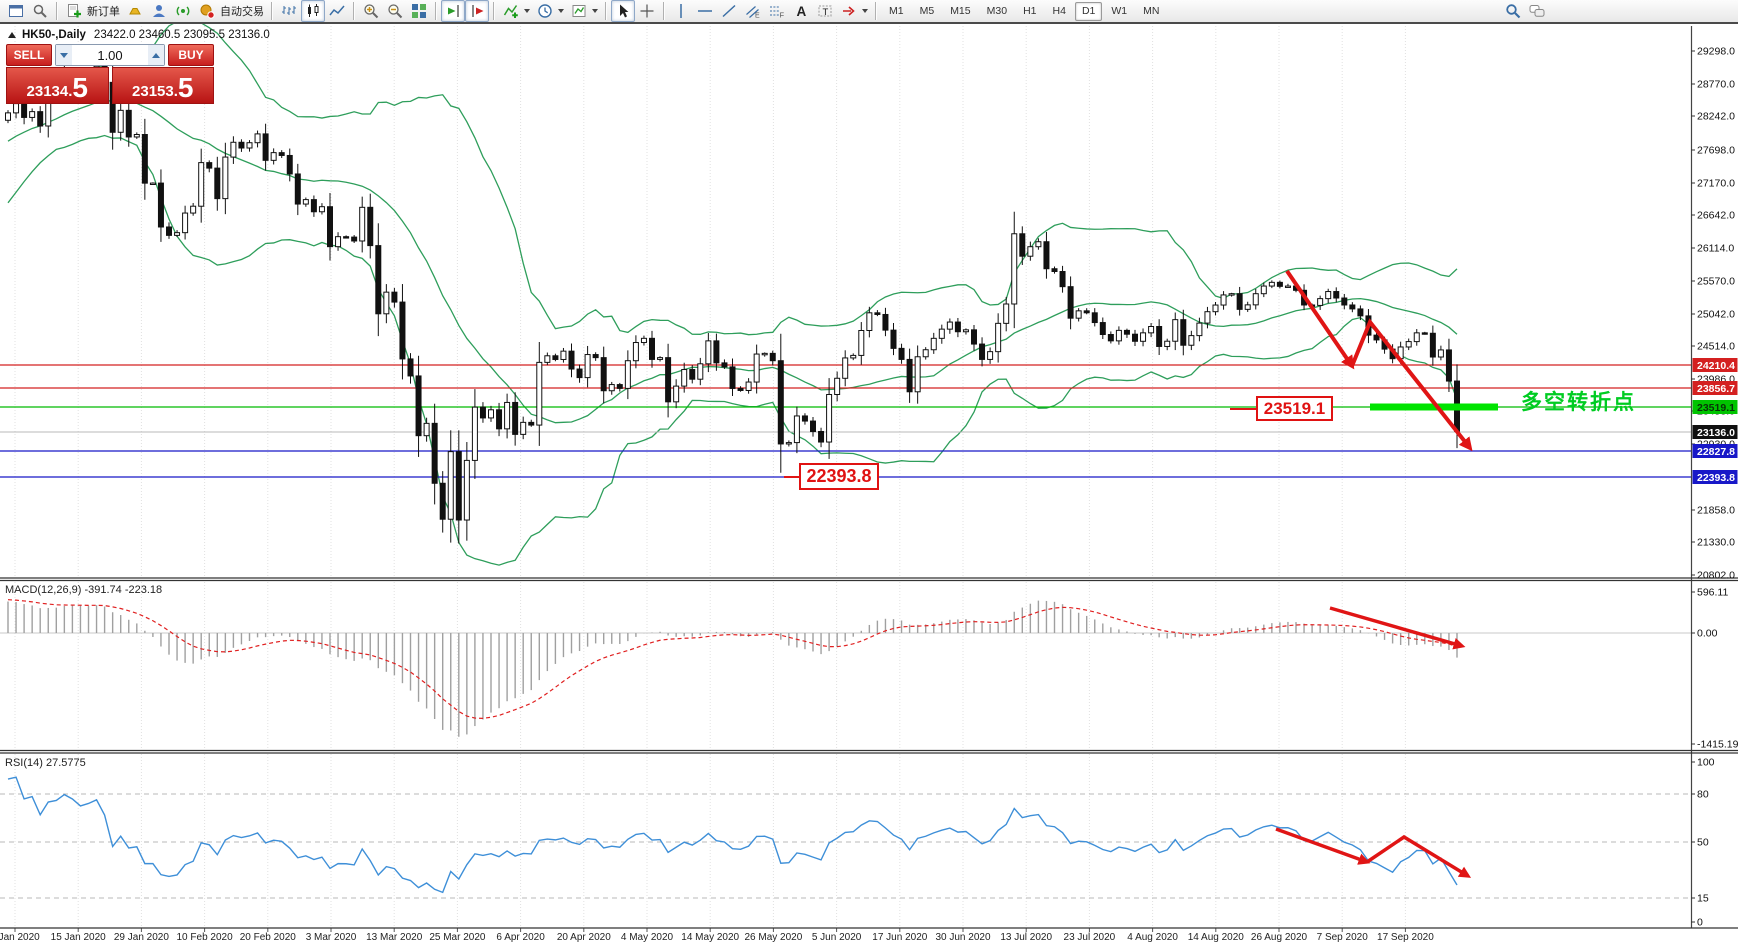 This screenshot has width=1738, height=944. What do you see at coordinates (16, 11) in the screenshot?
I see `charts-window-icon` at bounding box center [16, 11].